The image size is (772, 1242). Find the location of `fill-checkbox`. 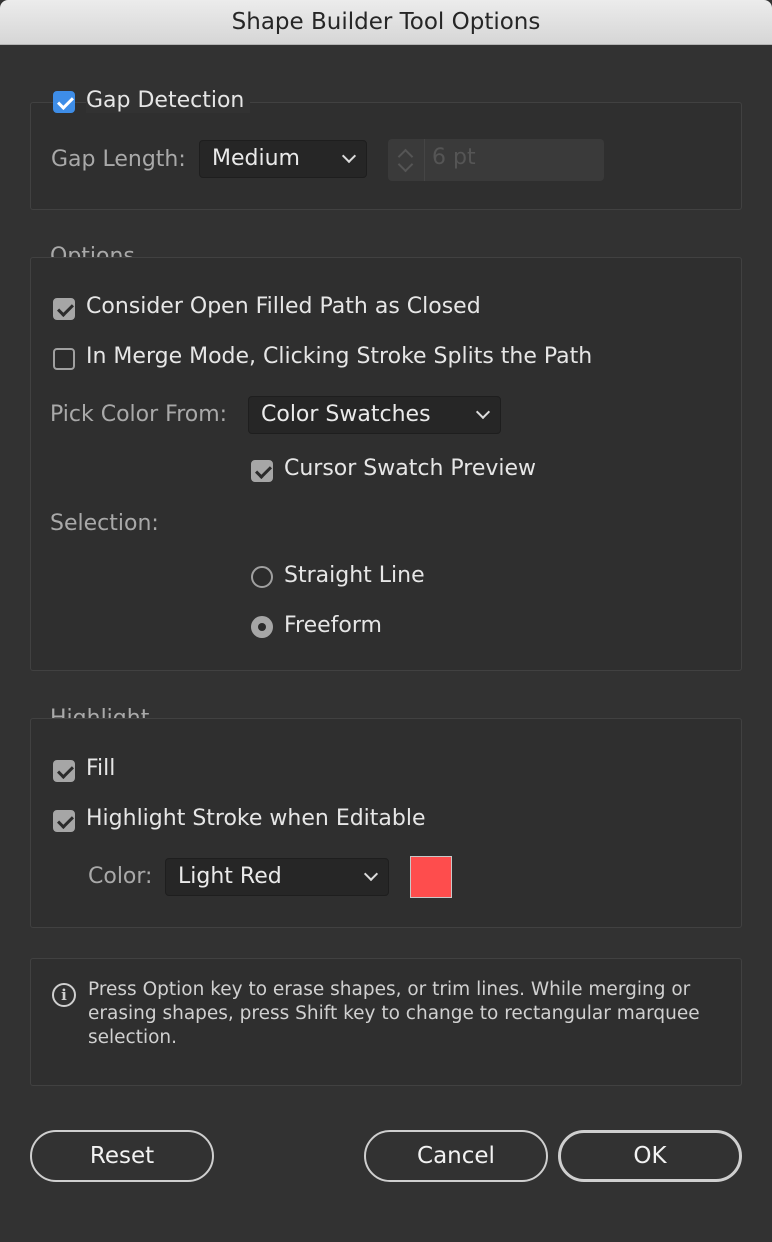

fill-checkbox is located at coordinates (64, 771).